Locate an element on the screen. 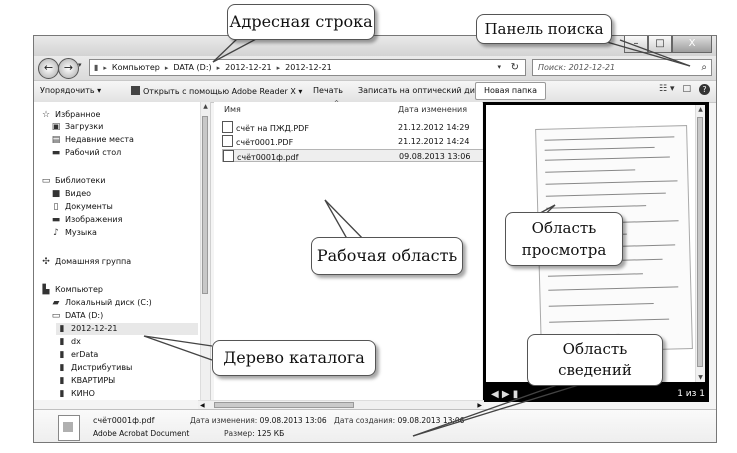 The width and height of the screenshot is (737, 453). search-placeholder: Поиск: 2012-12-21 is located at coordinates (577, 67).